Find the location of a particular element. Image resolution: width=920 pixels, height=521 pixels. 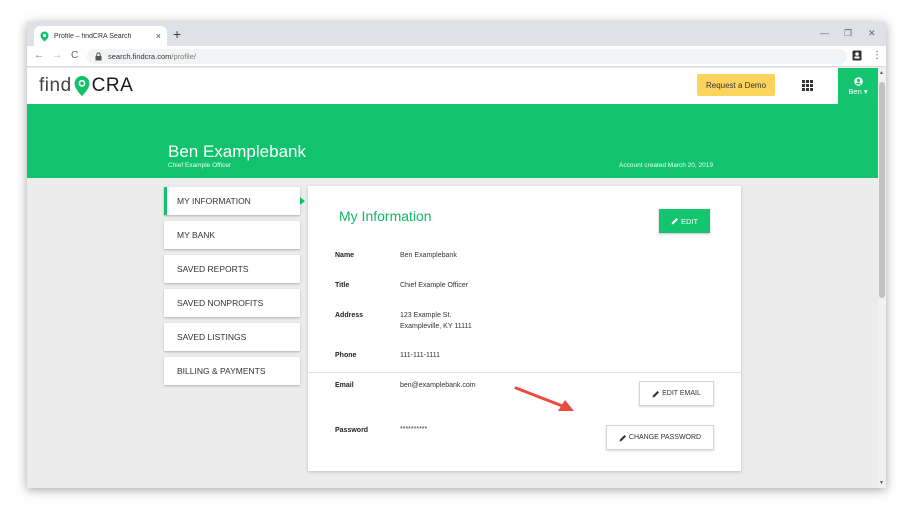

phone-value: 111-111-1111 is located at coordinates (420, 355).